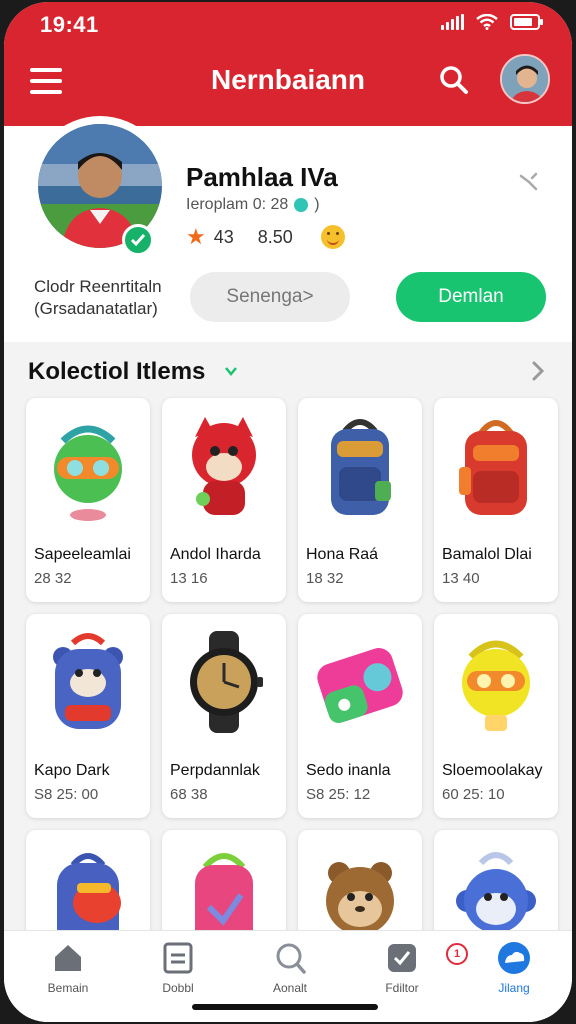 Image resolution: width=576 pixels, height=1024 pixels. What do you see at coordinates (68, 958) in the screenshot?
I see `home-icon` at bounding box center [68, 958].